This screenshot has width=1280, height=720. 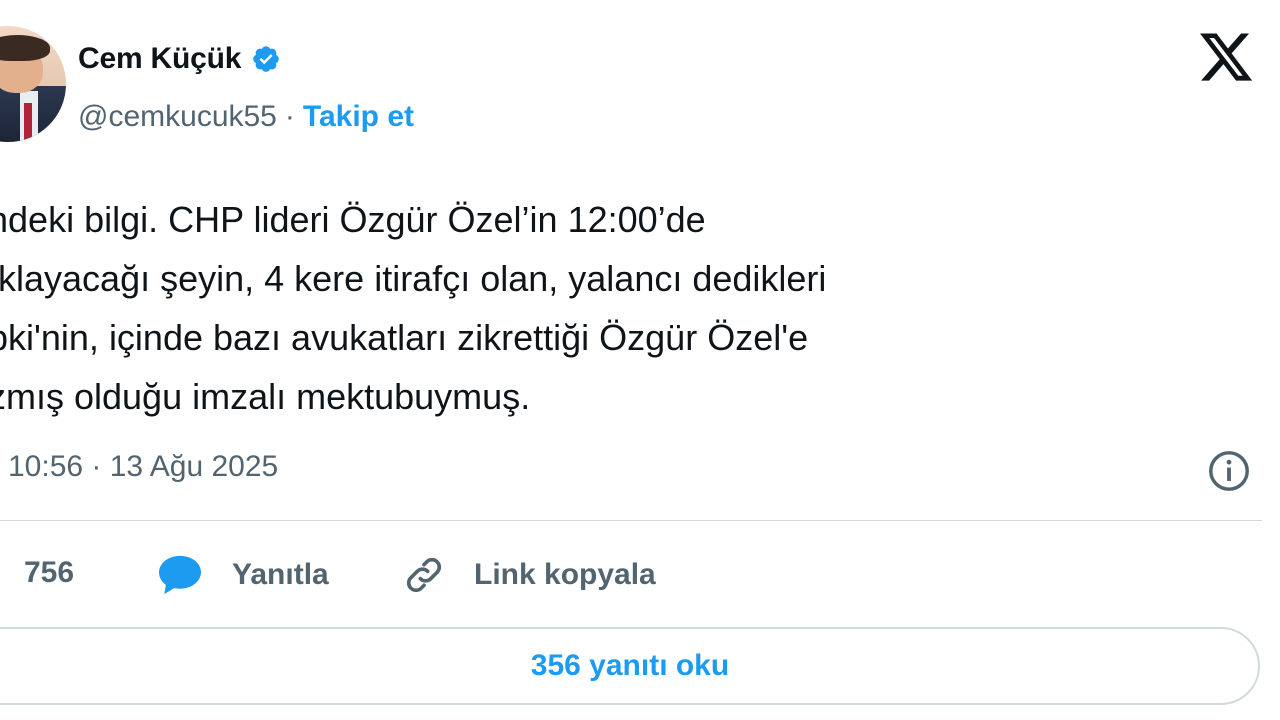 I want to click on handle-row: @cemkucuk55 · Takip et, so click(x=246, y=117).